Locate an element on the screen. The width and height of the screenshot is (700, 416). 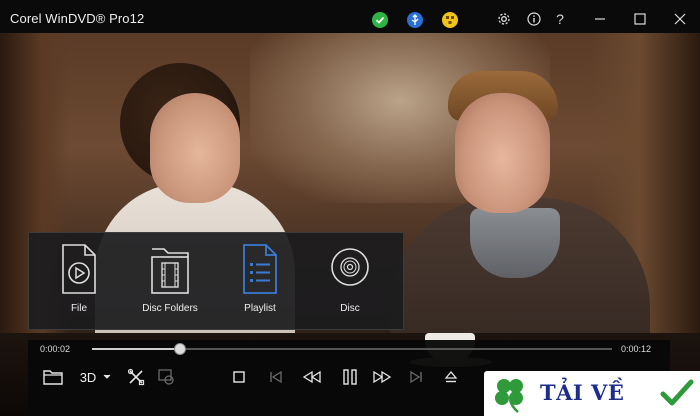
fast-forward-icon is located at coordinates (382, 377).